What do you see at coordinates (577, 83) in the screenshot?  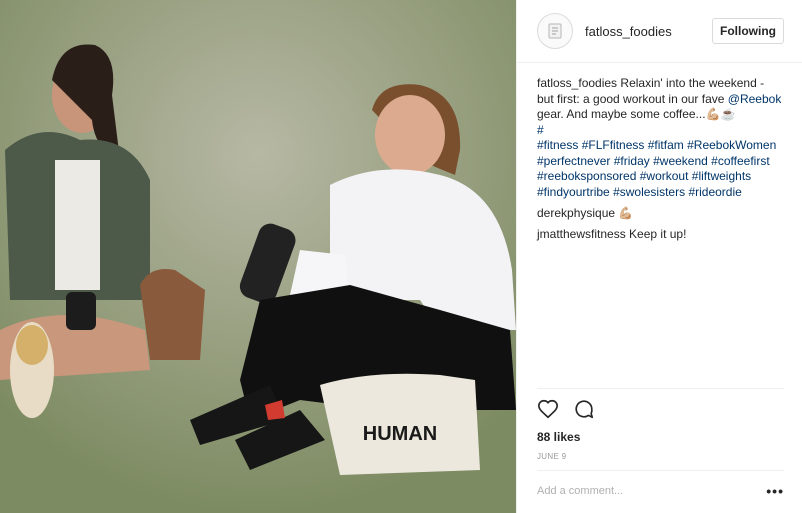 I see `caption-username: fatloss_foodies` at bounding box center [577, 83].